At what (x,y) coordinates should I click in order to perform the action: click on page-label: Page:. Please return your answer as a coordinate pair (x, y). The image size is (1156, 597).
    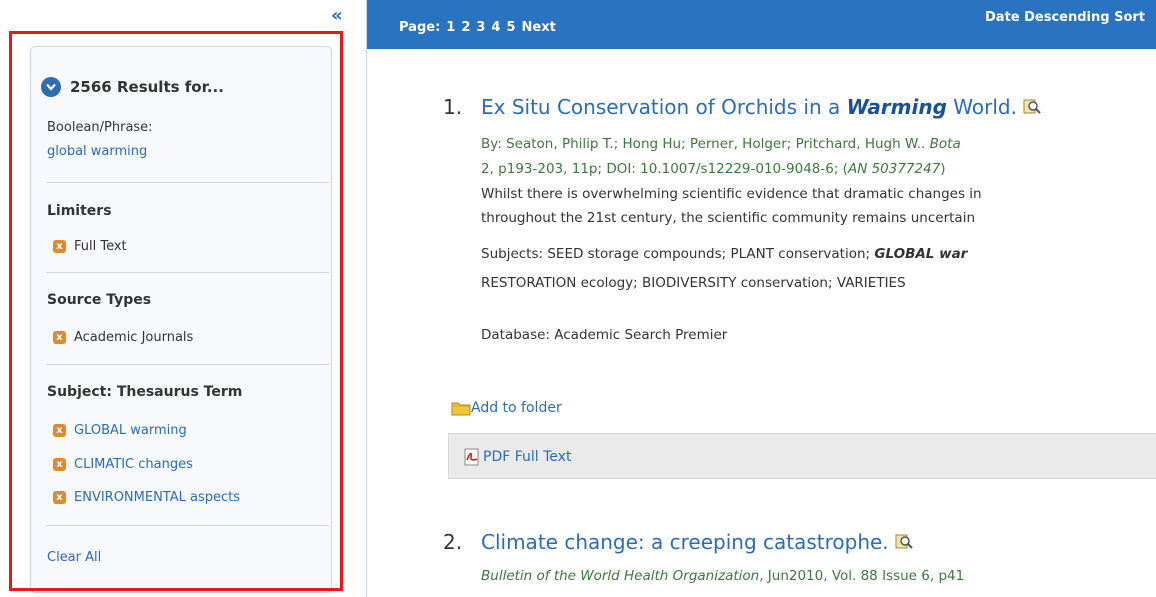
    Looking at the image, I should click on (420, 27).